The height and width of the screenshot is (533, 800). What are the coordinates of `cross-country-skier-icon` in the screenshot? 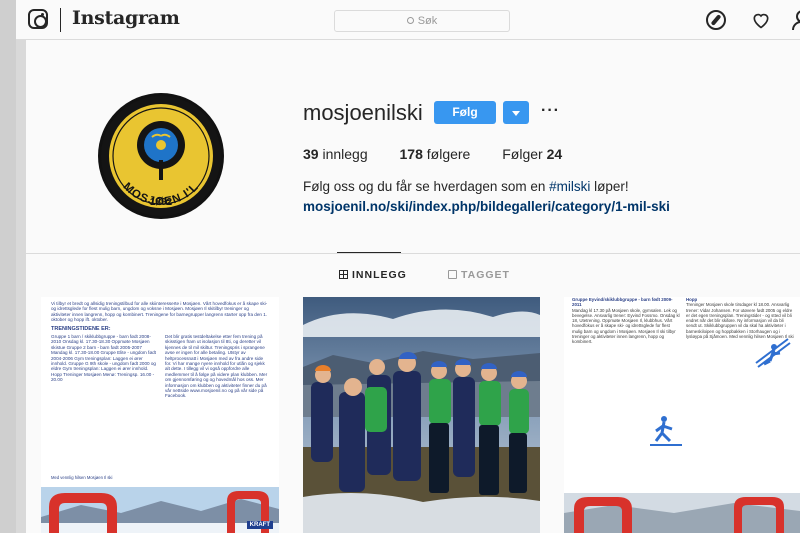 It's located at (666, 431).